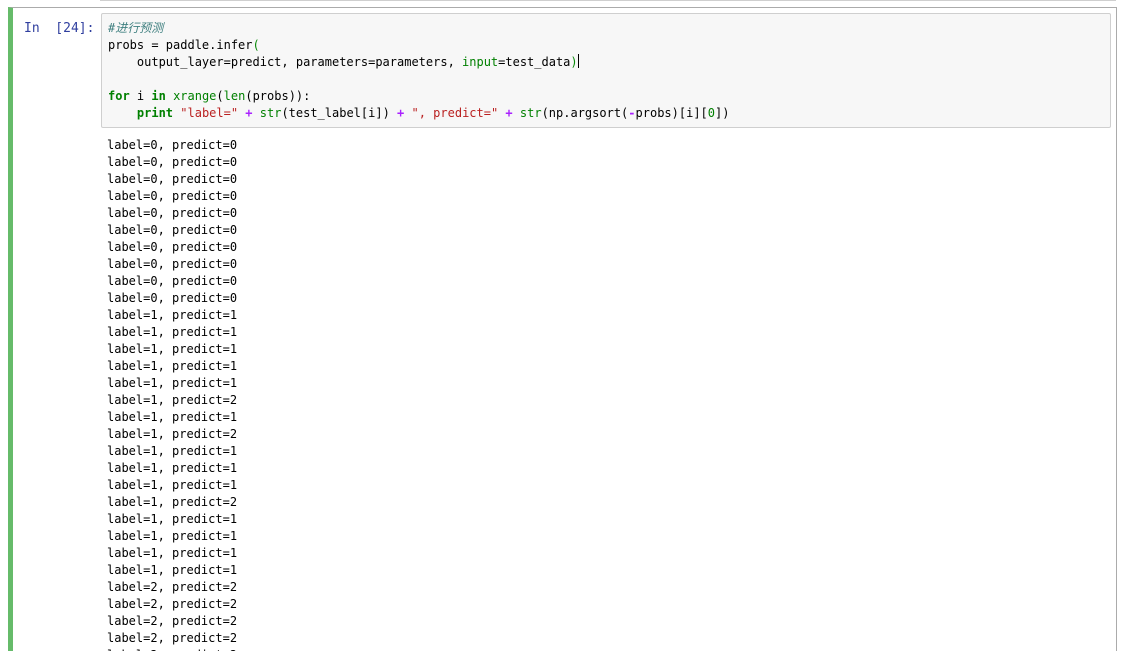  What do you see at coordinates (455, 113) in the screenshot?
I see `code-string: ", predict="` at bounding box center [455, 113].